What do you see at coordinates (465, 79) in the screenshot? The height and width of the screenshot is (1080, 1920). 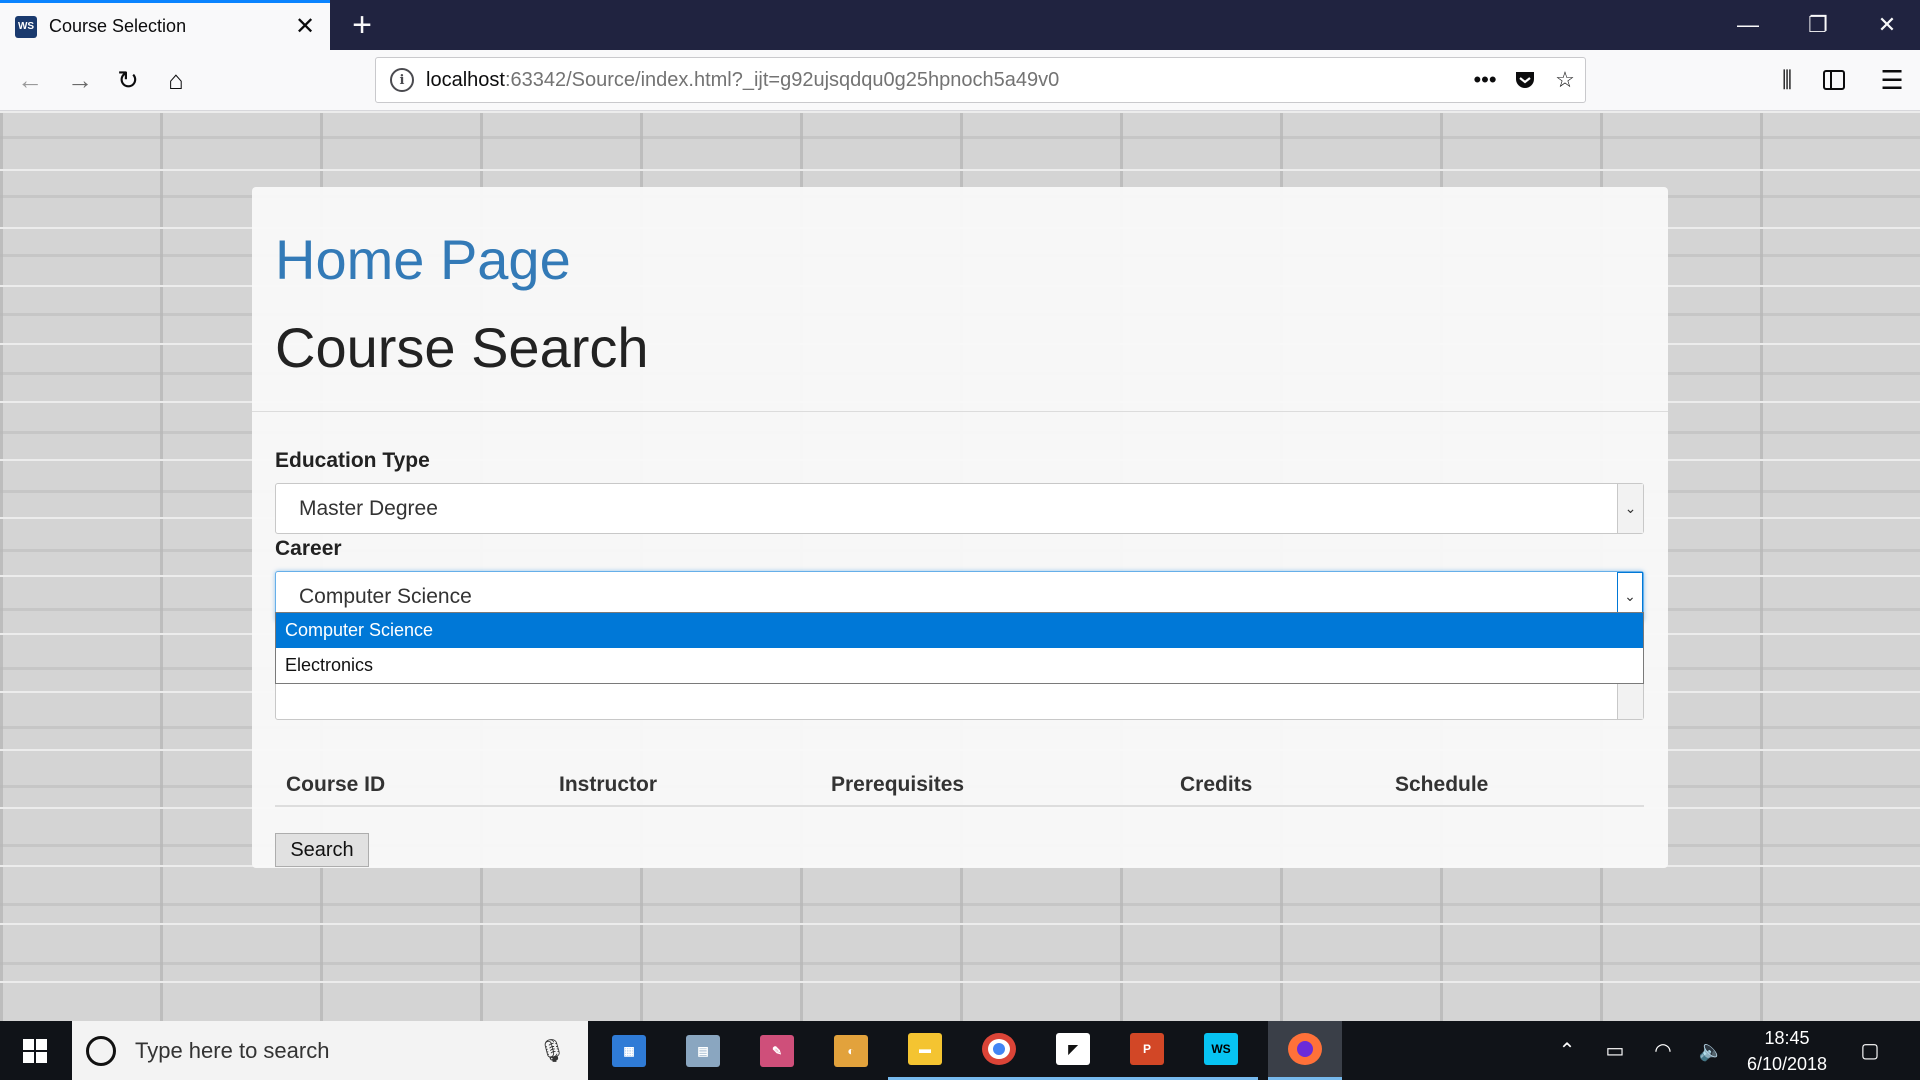 I see `url-host: localhost` at bounding box center [465, 79].